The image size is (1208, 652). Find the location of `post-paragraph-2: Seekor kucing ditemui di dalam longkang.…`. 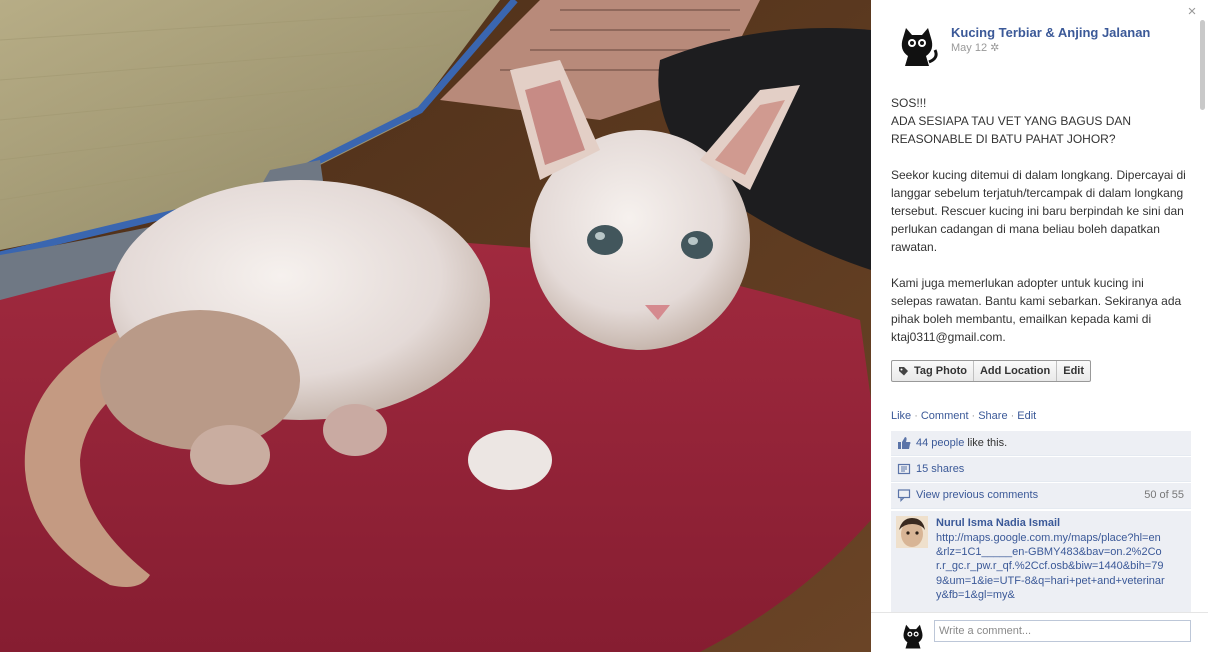

post-paragraph-2: Seekor kucing ditemui di dalam longkang.… is located at coordinates (1038, 211).